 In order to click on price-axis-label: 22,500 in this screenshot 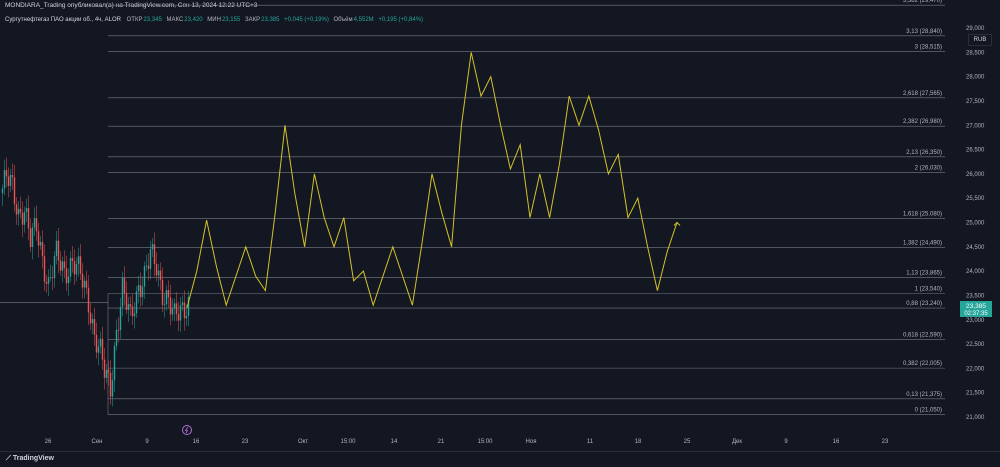, I will do `click(975, 345)`.